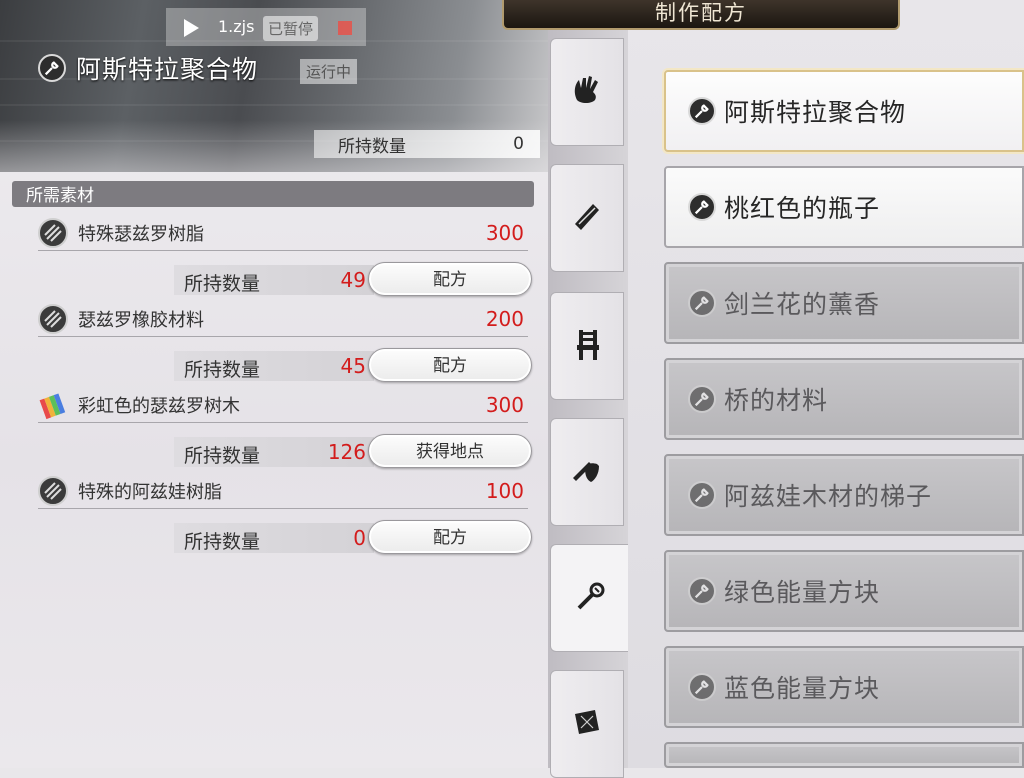  I want to click on recipe-item: 剑兰花的薰香, so click(844, 303).